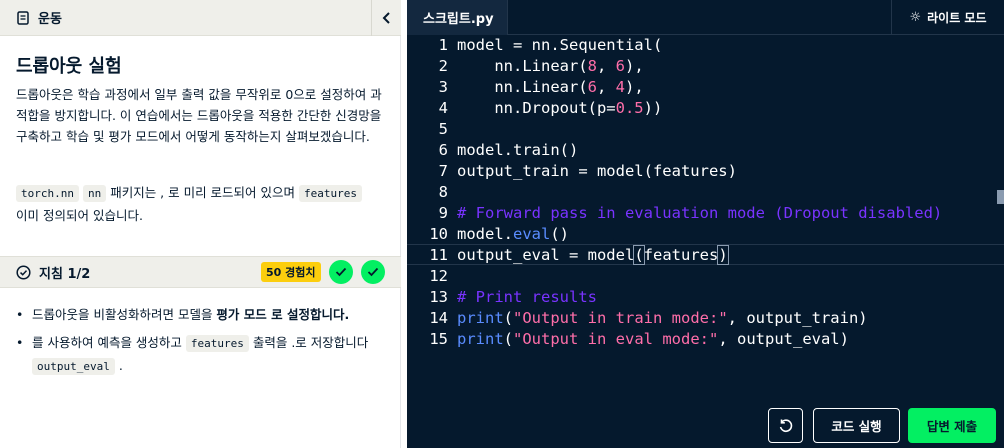 The image size is (1004, 448). What do you see at coordinates (705, 44) in the screenshot?
I see `code-line: 1 model = nn.Sequential(` at bounding box center [705, 44].